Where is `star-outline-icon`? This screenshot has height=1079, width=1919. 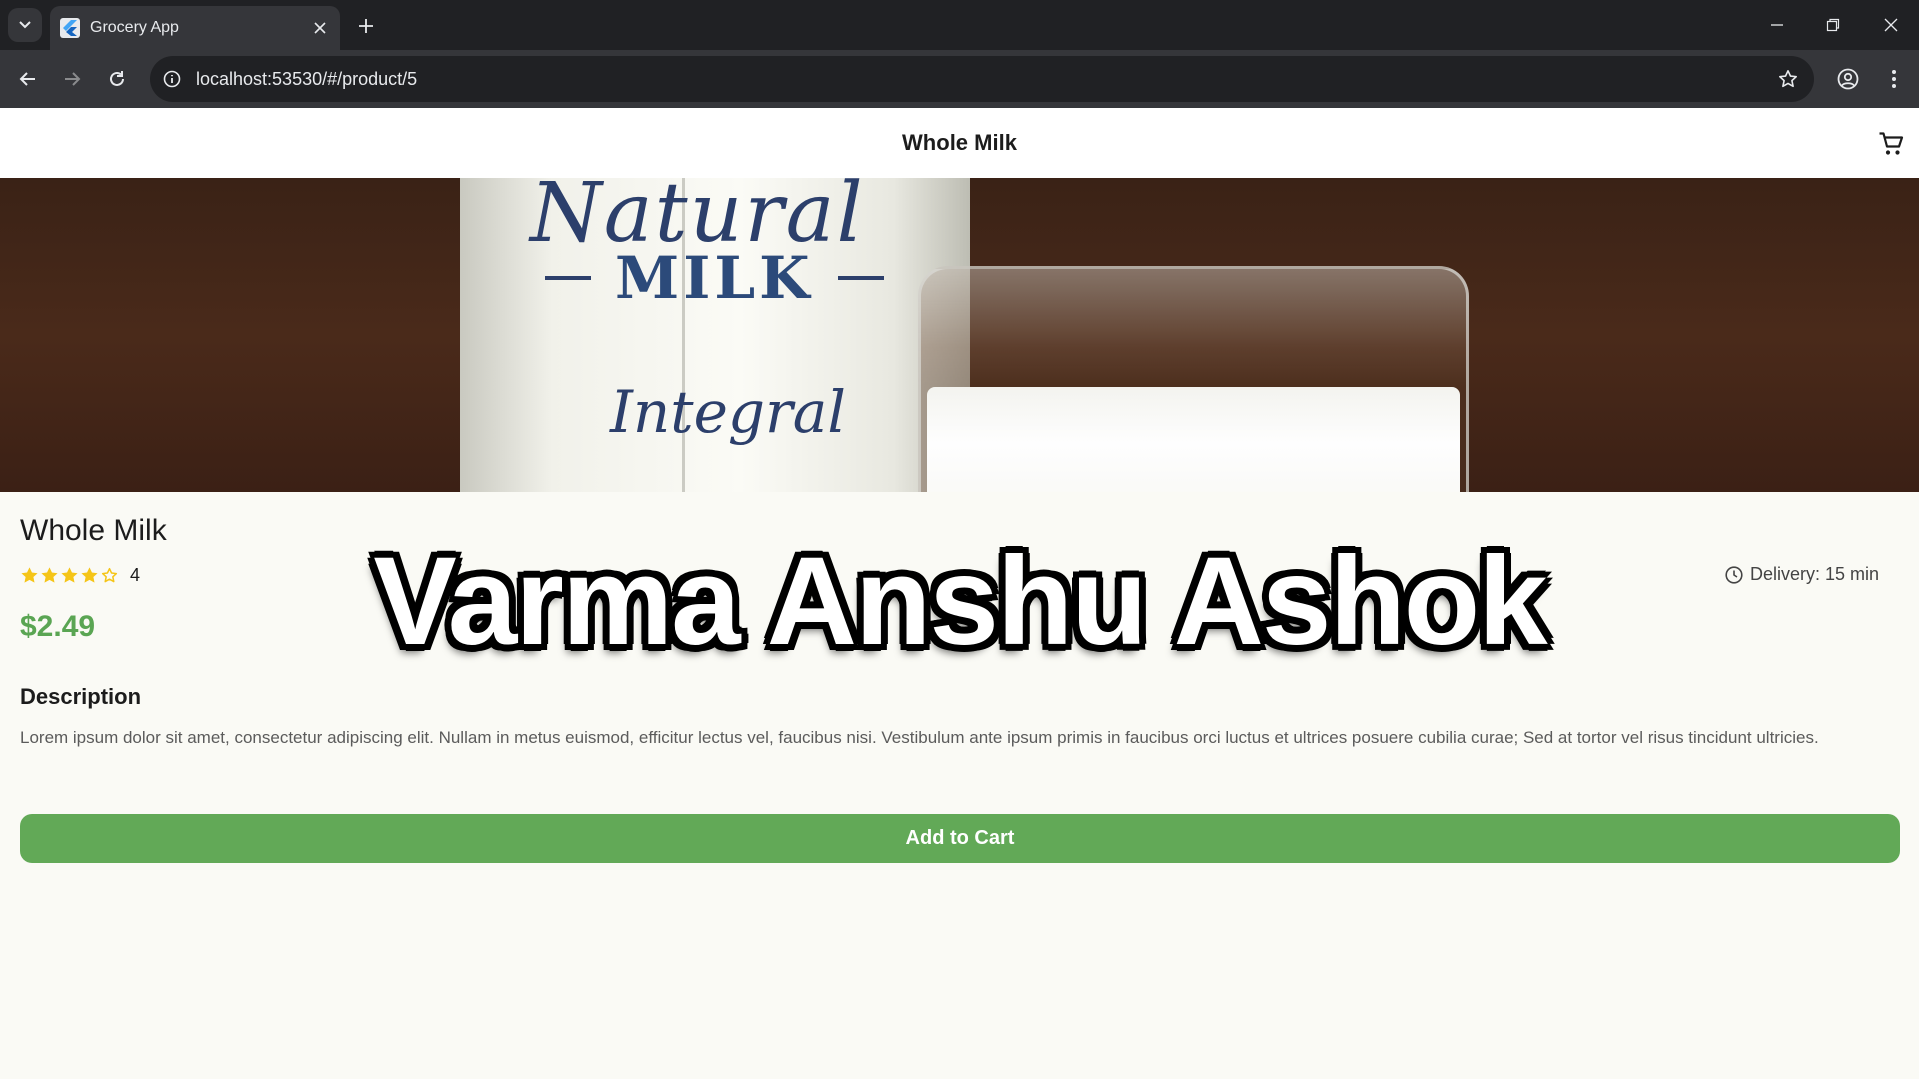 star-outline-icon is located at coordinates (109, 575).